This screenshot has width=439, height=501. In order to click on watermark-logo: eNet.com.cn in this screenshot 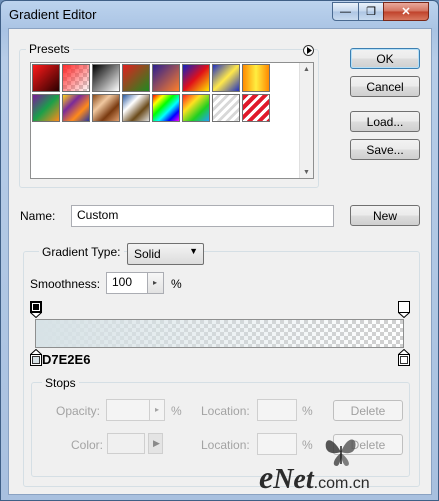, I will do `click(314, 477)`.